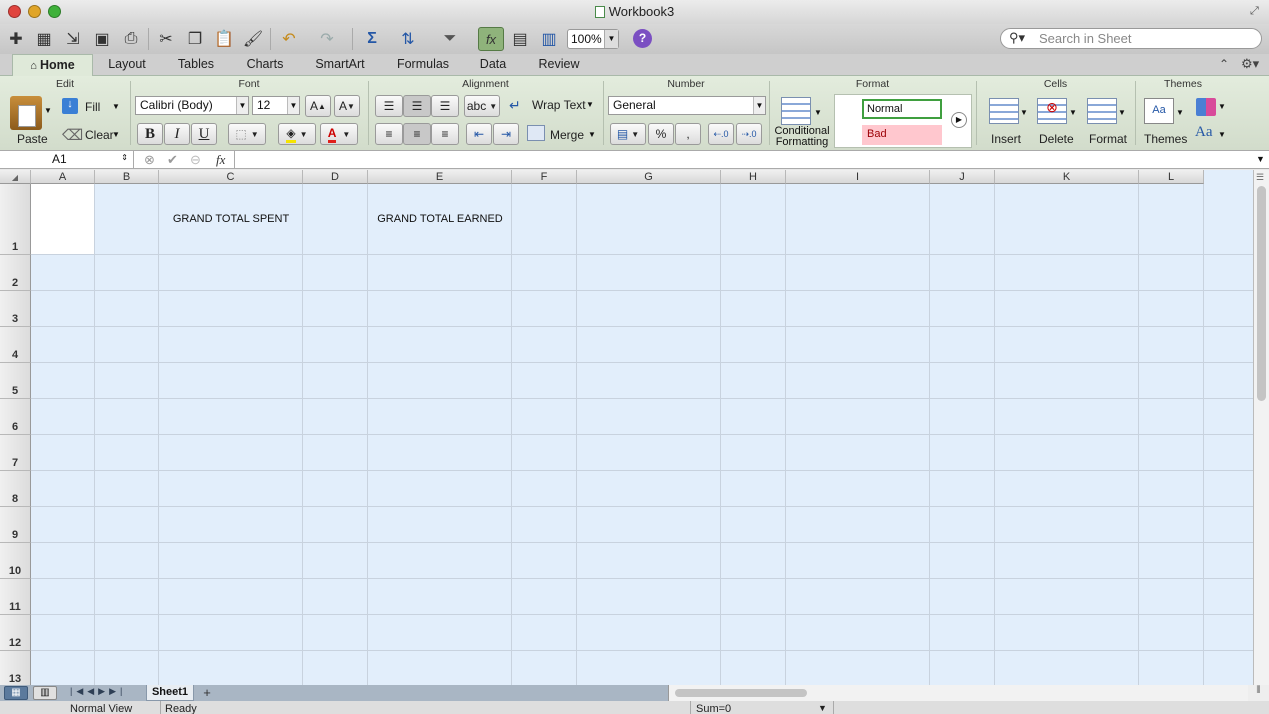 The height and width of the screenshot is (714, 1269). What do you see at coordinates (902, 135) in the screenshot?
I see `style-bad: Bad` at bounding box center [902, 135].